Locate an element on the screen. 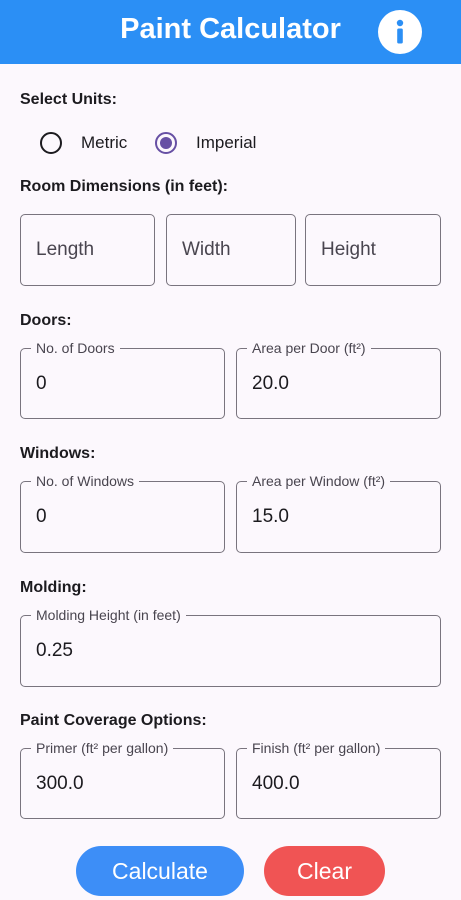 The width and height of the screenshot is (461, 900). info-icon is located at coordinates (400, 31).